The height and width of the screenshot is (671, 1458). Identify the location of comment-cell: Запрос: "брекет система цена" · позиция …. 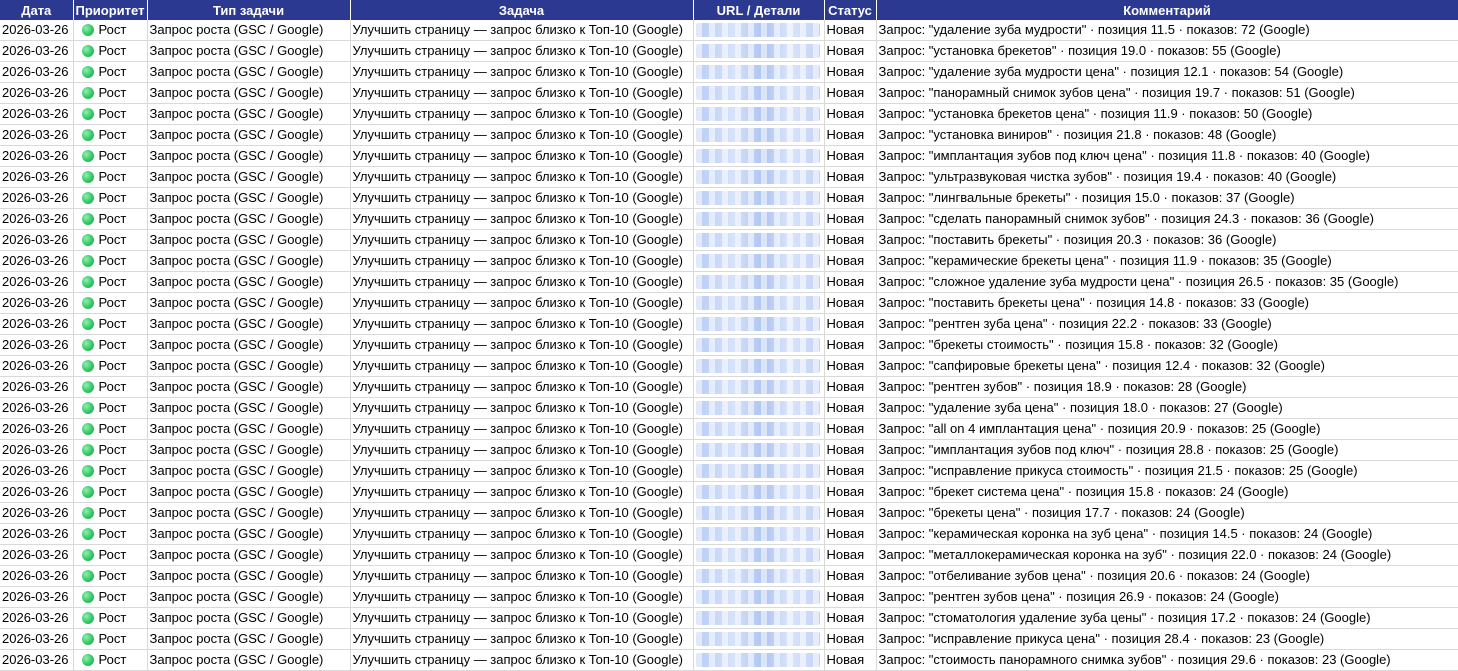
(1167, 492).